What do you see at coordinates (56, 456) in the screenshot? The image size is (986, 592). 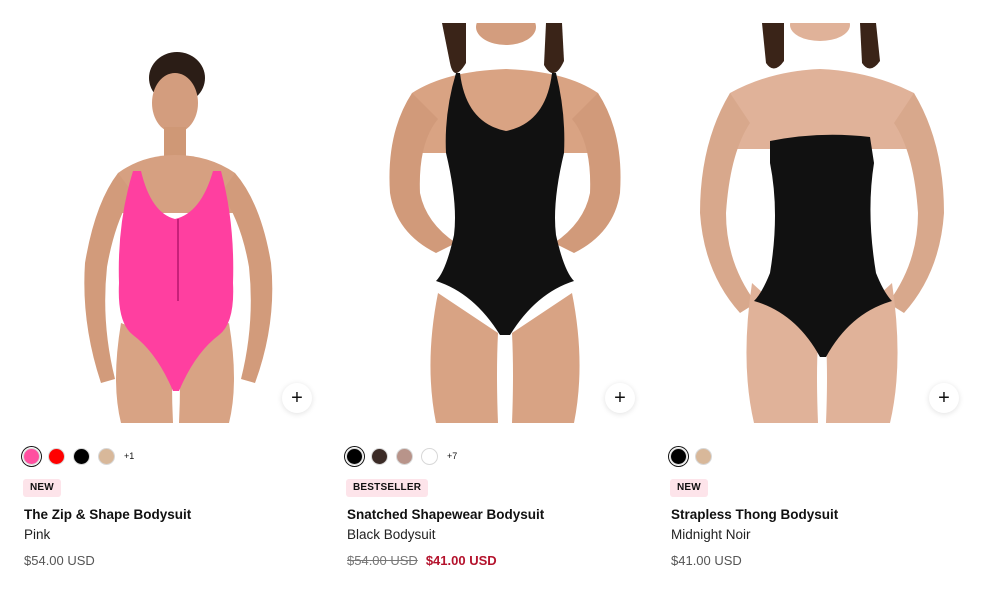 I see `swatch-red` at bounding box center [56, 456].